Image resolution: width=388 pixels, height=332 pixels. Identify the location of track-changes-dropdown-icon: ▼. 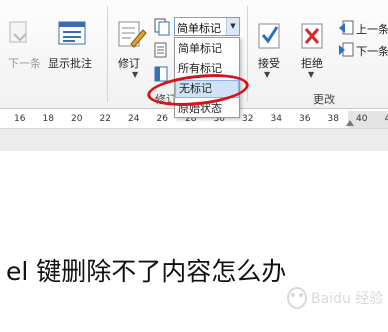
(135, 74).